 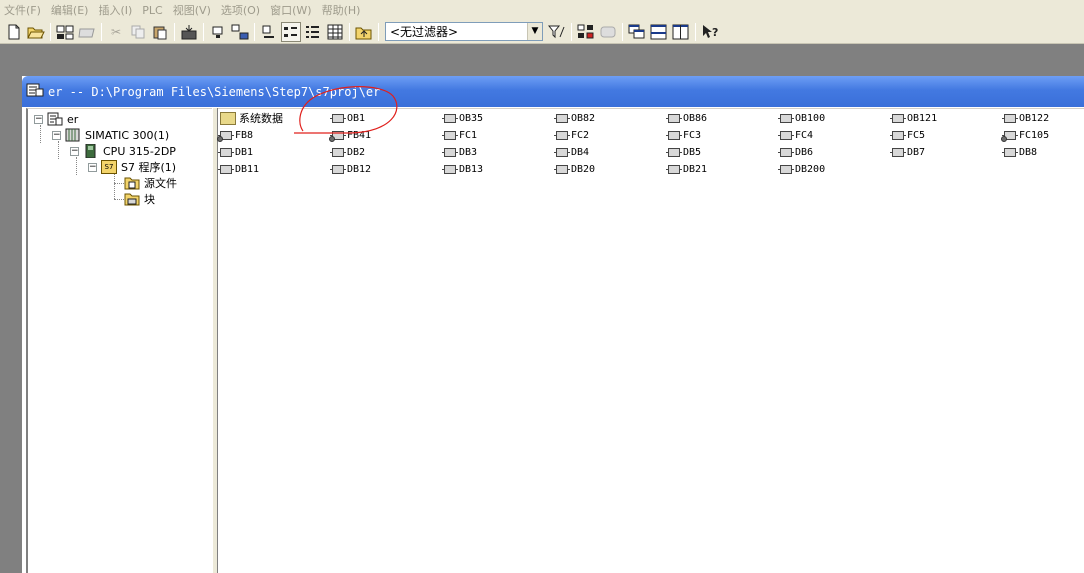 I want to click on block-item: FC3, so click(x=683, y=135).